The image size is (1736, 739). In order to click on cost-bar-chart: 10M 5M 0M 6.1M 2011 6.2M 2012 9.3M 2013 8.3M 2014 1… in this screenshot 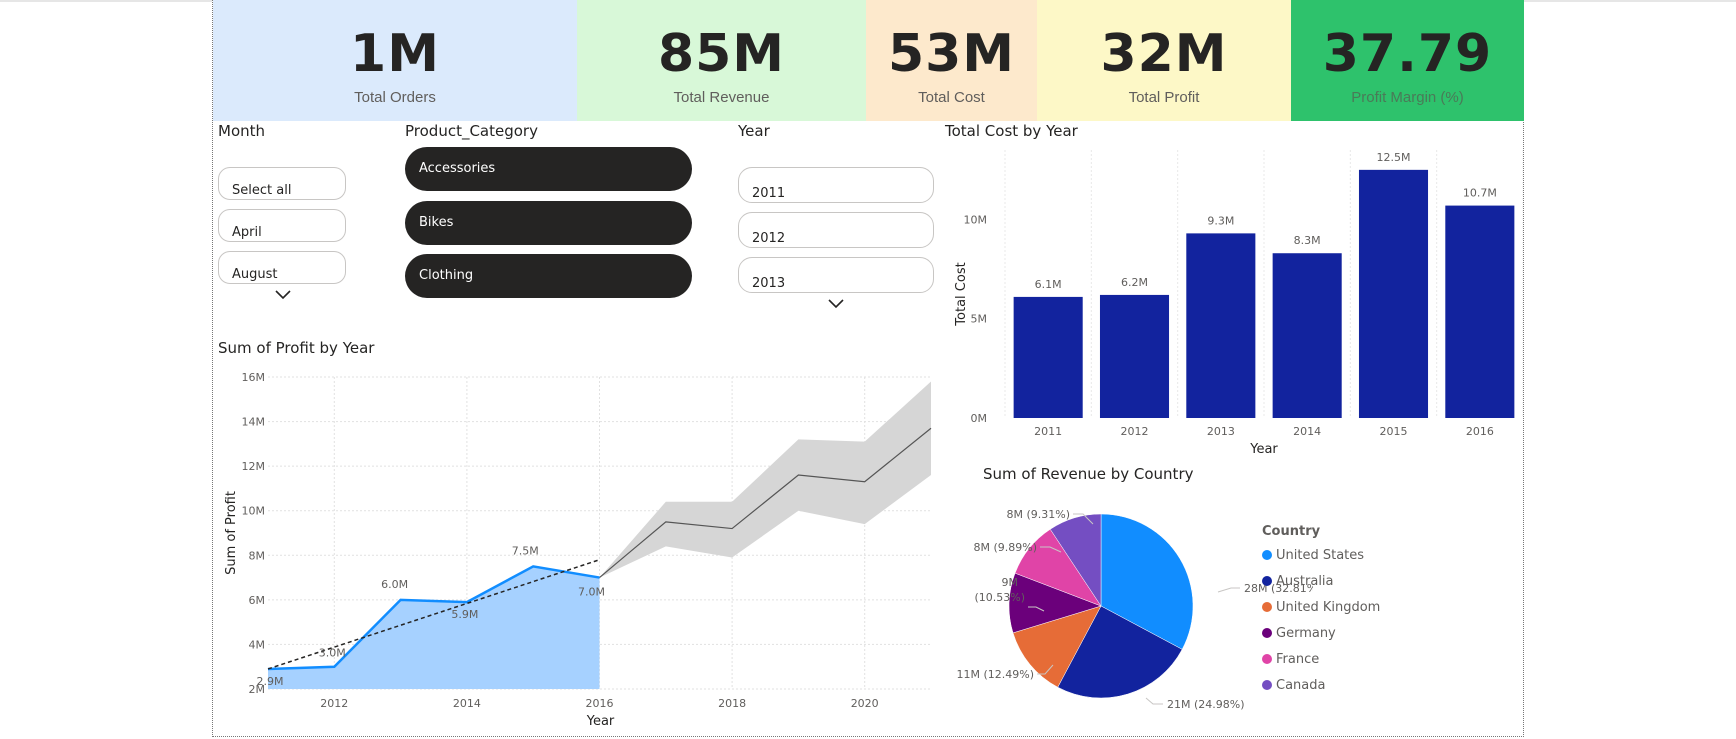, I will do `click(1234, 300)`.